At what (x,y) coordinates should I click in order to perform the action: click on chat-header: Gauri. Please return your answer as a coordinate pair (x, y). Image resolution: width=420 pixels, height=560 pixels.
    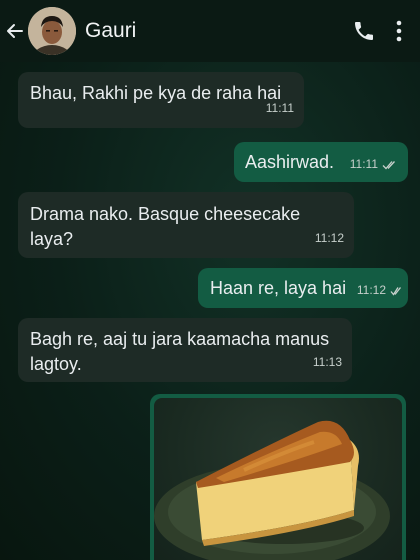
    Looking at the image, I should click on (210, 31).